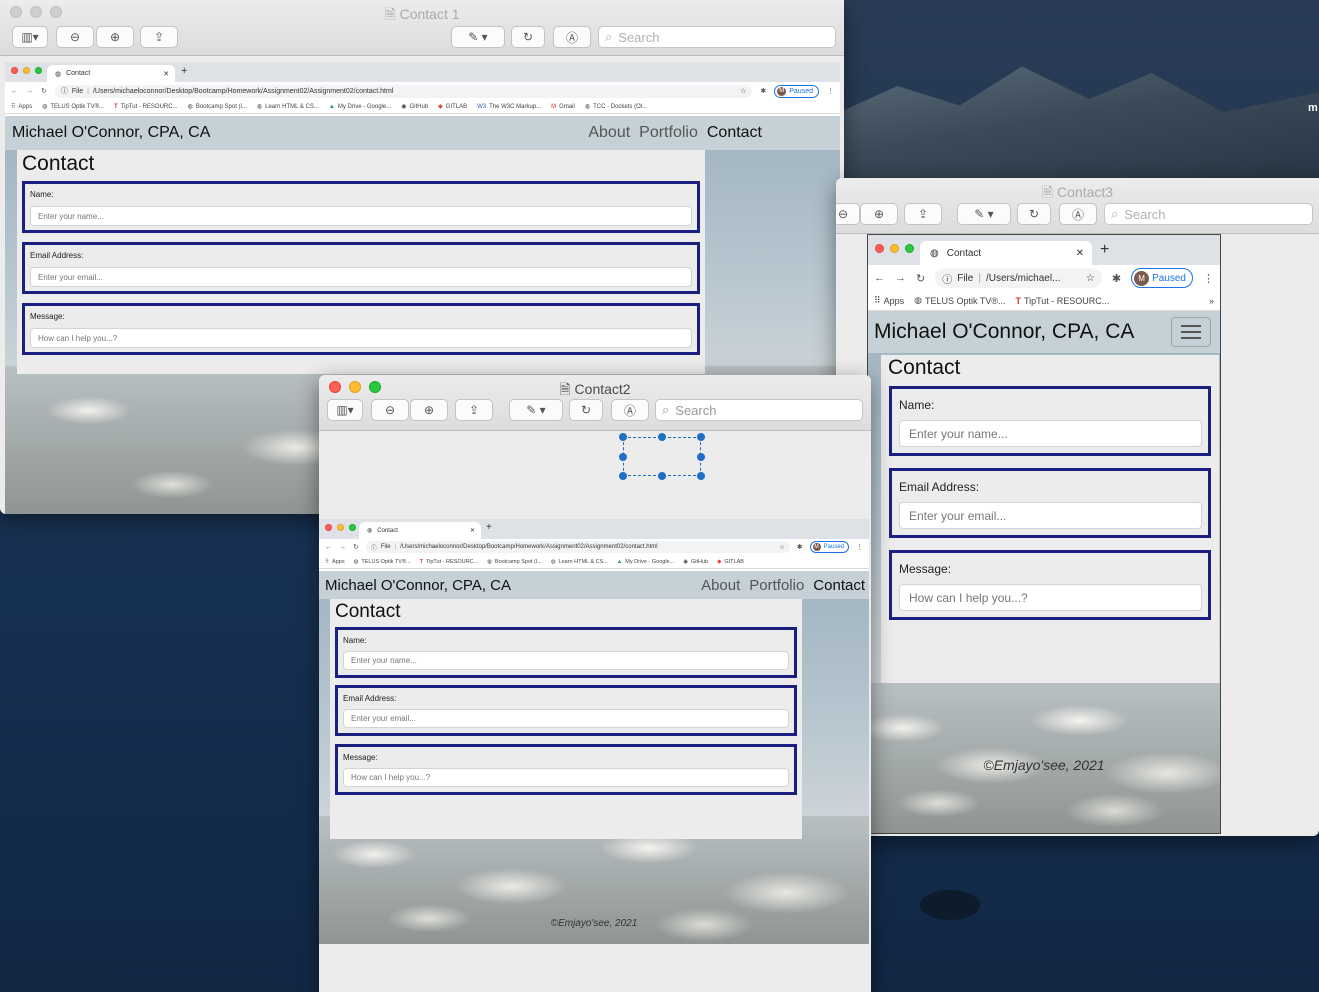 The image size is (1319, 992). Describe the element at coordinates (1191, 332) in the screenshot. I see `hamburger-menu-button` at that location.